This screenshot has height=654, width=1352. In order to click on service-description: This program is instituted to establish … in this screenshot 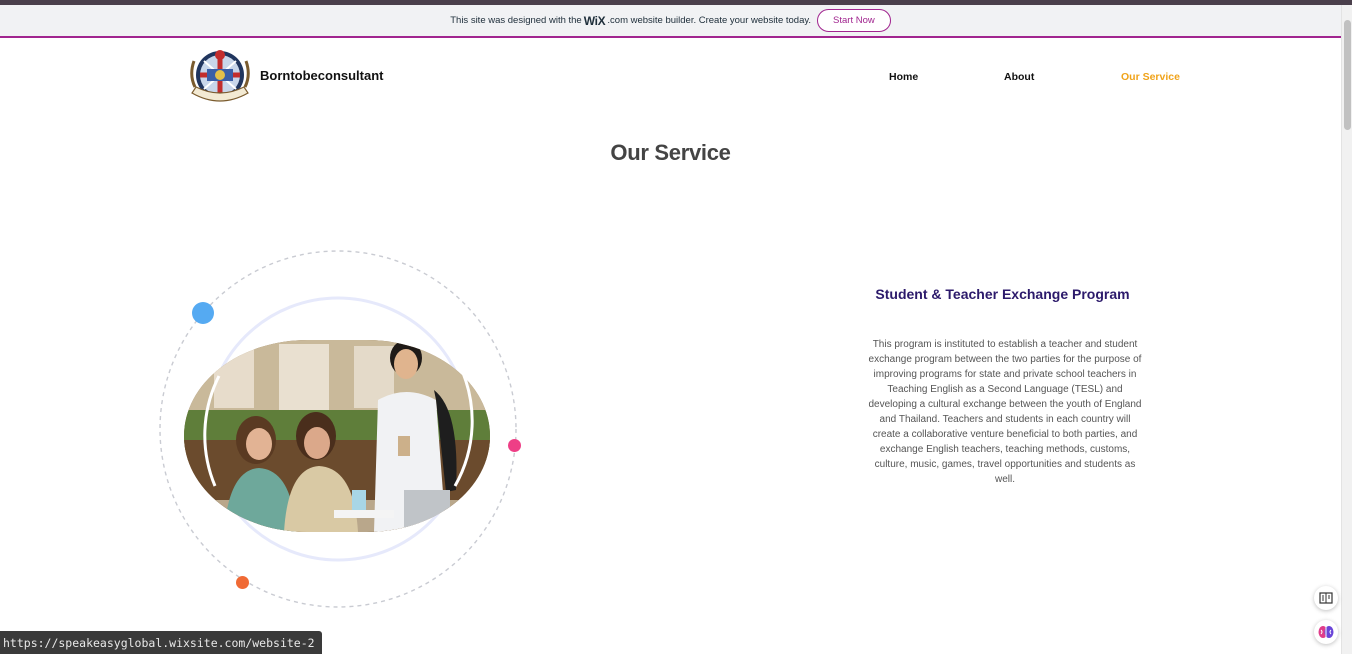, I will do `click(1005, 412)`.